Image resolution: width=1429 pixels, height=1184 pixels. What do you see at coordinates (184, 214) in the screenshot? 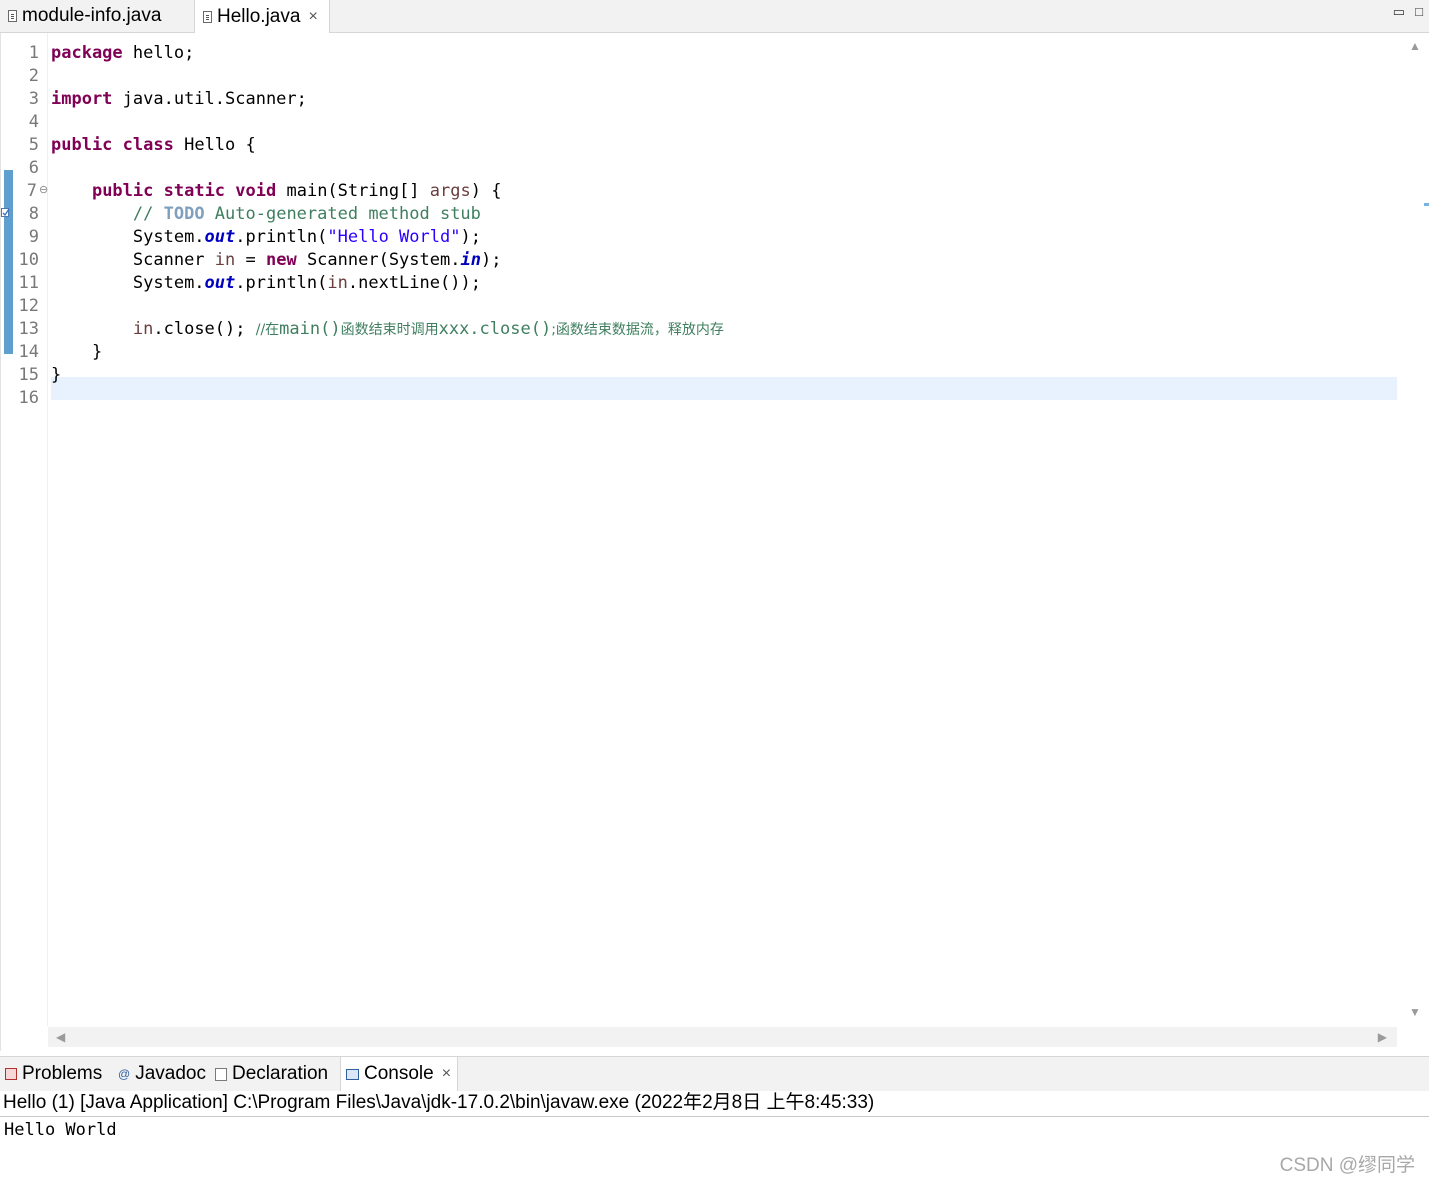
I see `todo-tag: TODO` at bounding box center [184, 214].